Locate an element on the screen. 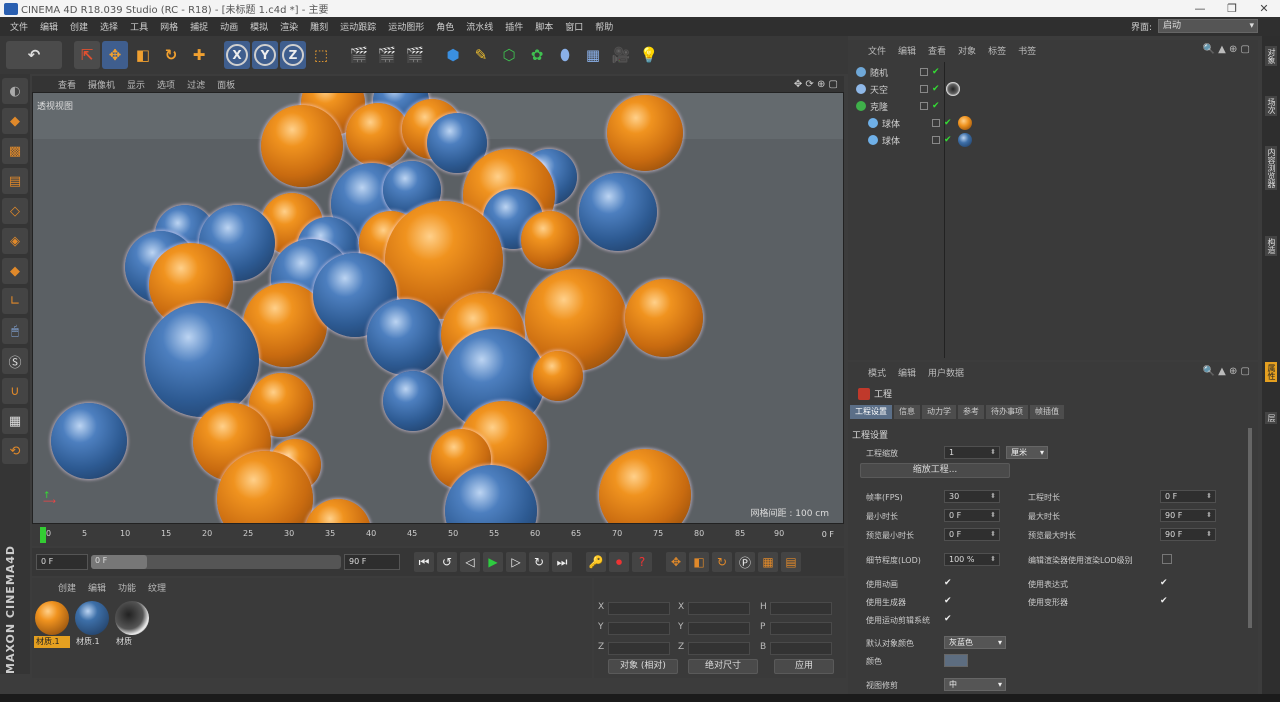 This screenshot has width=1280, height=702. tab-info: 信息 is located at coordinates (907, 412).